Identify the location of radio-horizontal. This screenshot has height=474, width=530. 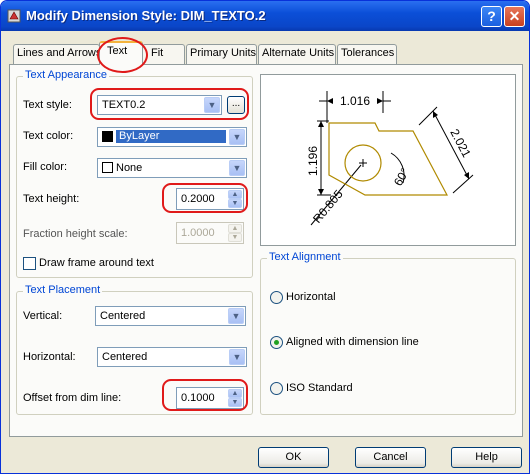
(276, 297).